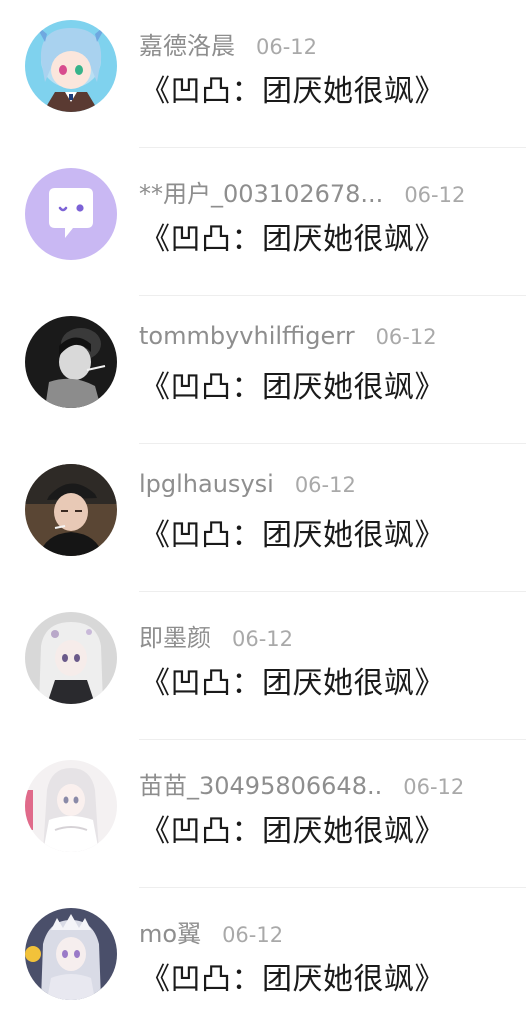 This screenshot has height=1036, width=526. I want to click on list-item: 苗苗_30495806648.. 06-12 《凹凸：团厌她很飒》, so click(263, 814).